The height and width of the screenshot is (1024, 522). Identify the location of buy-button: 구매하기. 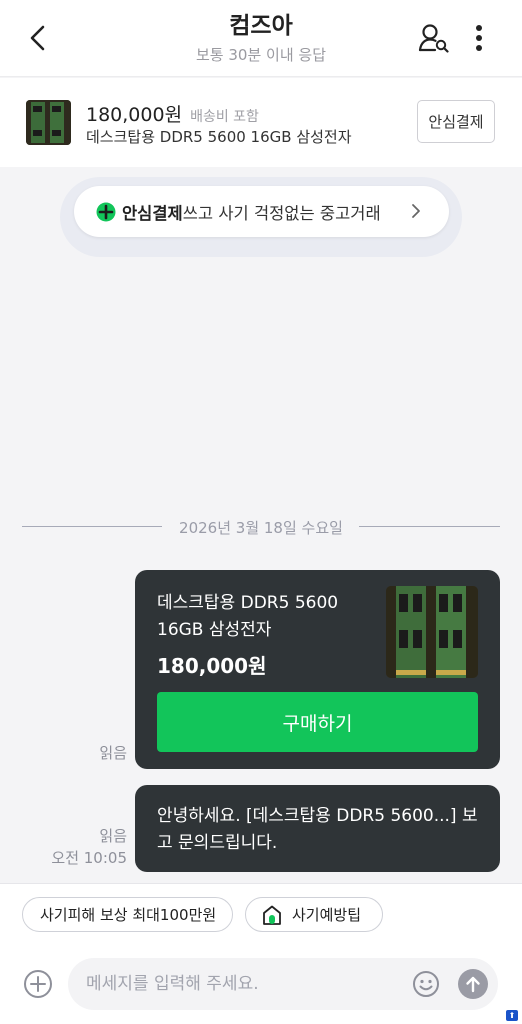
(317, 722).